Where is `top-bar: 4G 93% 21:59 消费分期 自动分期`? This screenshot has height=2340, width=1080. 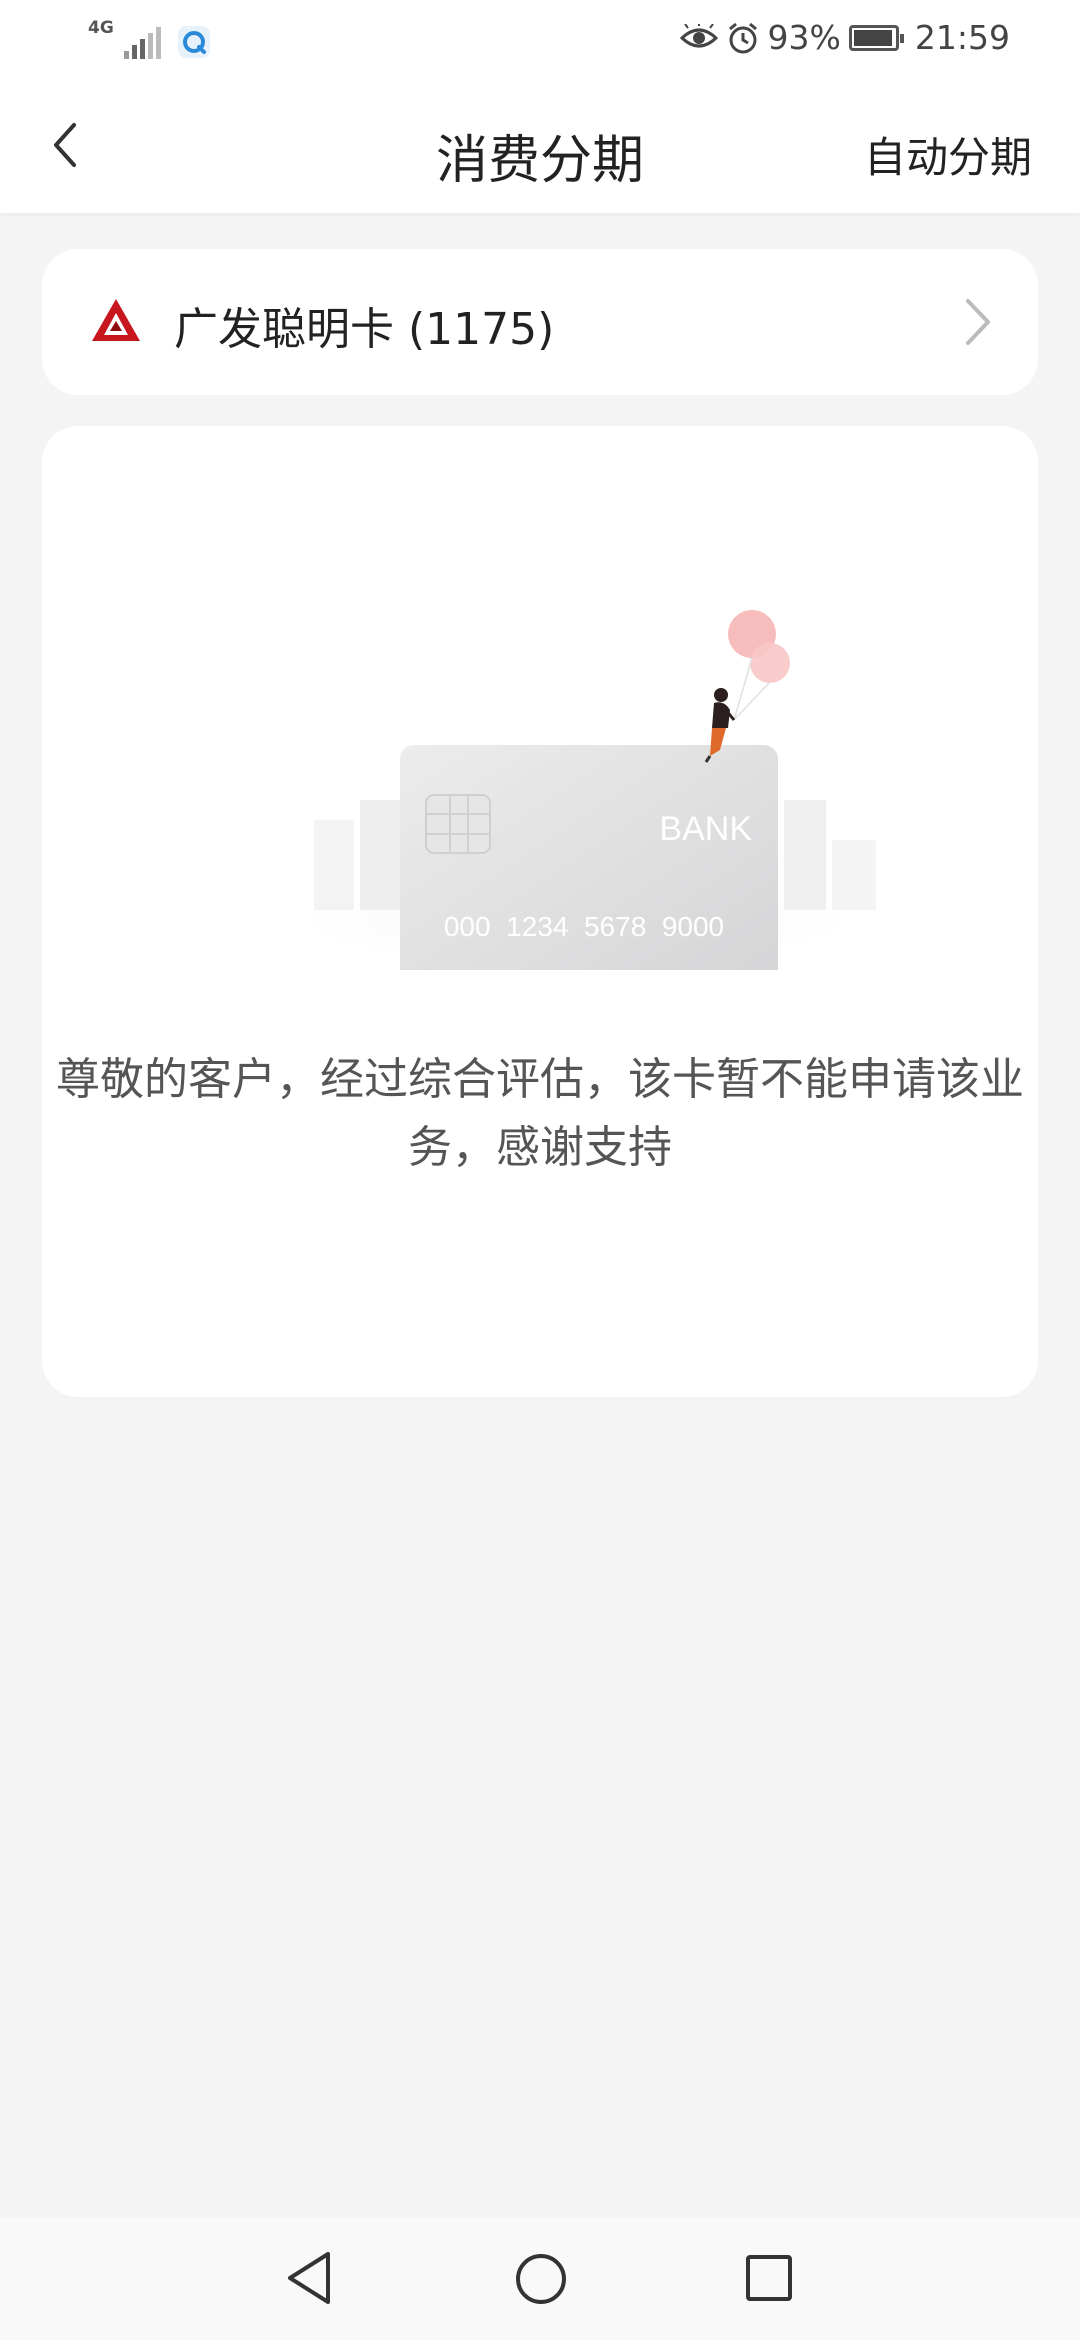
top-bar: 4G 93% 21:59 消费分期 自动分期 is located at coordinates (540, 106).